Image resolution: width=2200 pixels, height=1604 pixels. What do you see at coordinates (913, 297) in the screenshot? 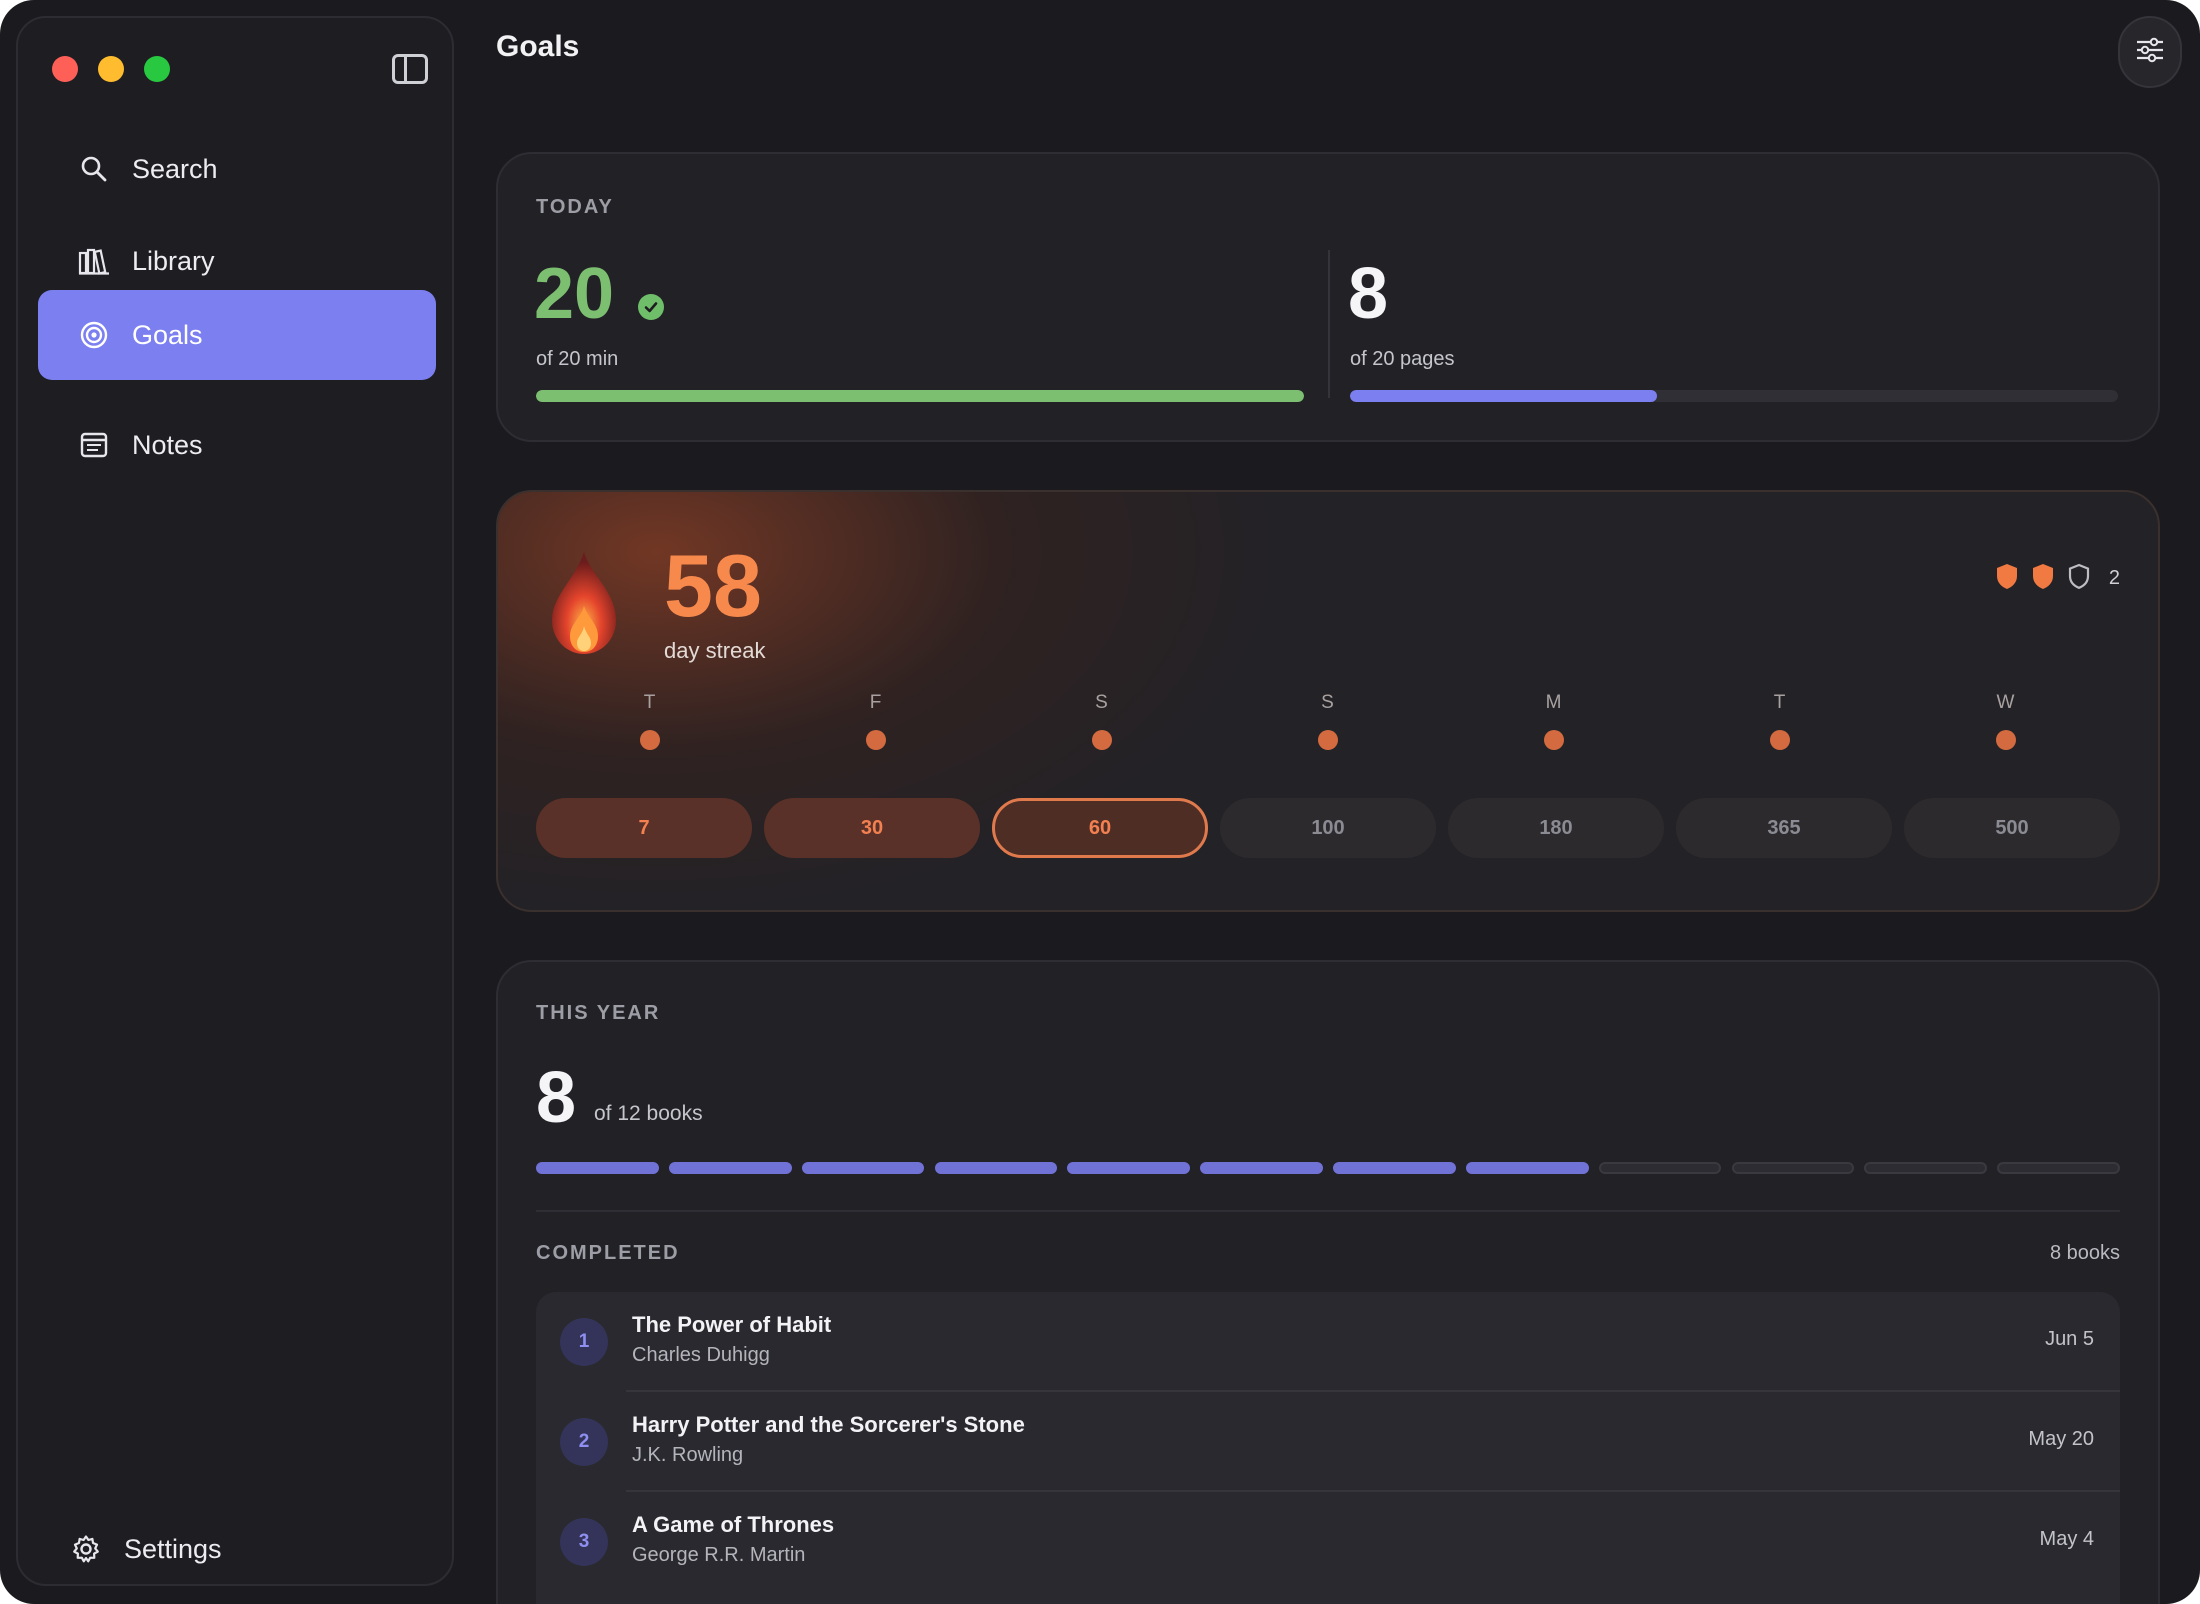
I see `minutes-goal: 20 of 20 min` at bounding box center [913, 297].